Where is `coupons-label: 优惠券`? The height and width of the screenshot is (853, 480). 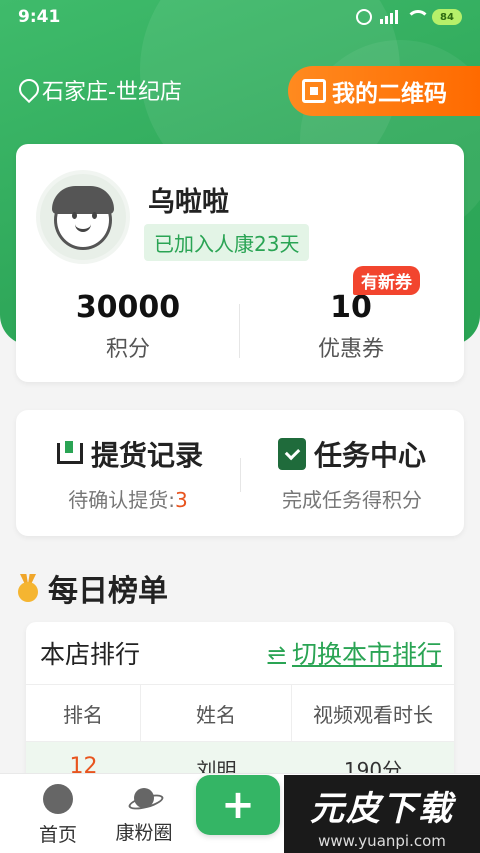
coupons-label: 优惠券 is located at coordinates (350, 349).